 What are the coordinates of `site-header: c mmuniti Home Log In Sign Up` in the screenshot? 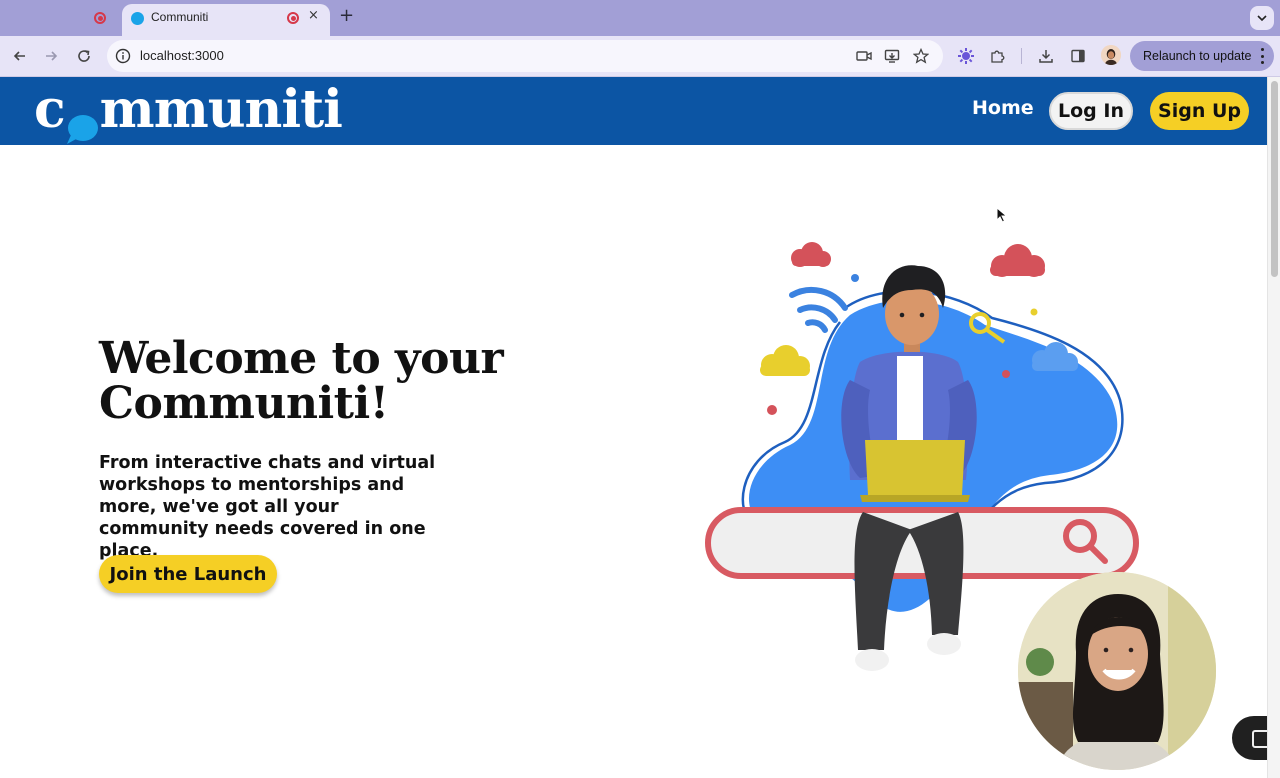 It's located at (633, 111).